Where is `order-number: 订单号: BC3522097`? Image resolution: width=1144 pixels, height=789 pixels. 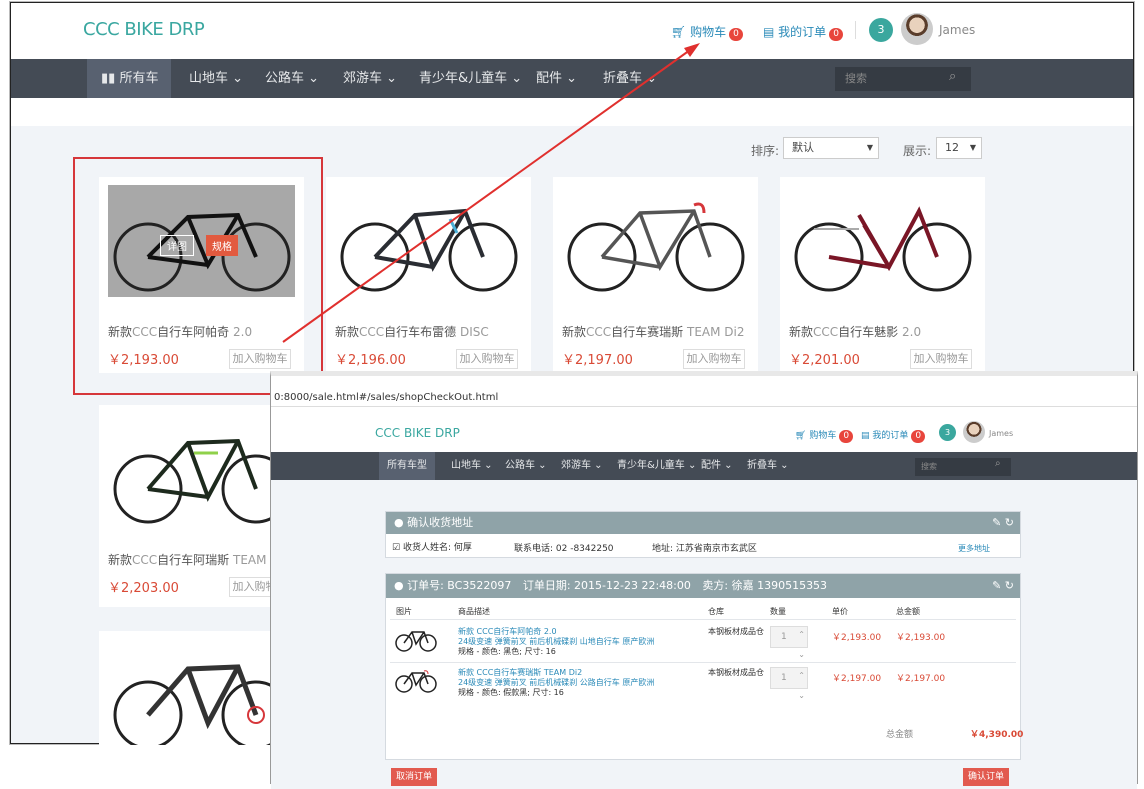 order-number: 订单号: BC3522097 is located at coordinates (459, 585).